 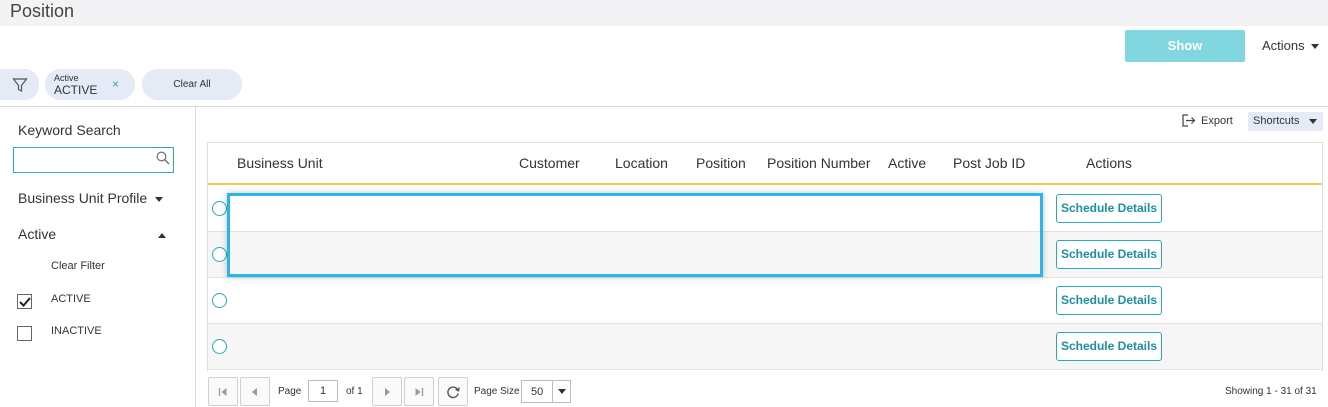 I want to click on keyword-search-label: Keyword Search, so click(x=69, y=130).